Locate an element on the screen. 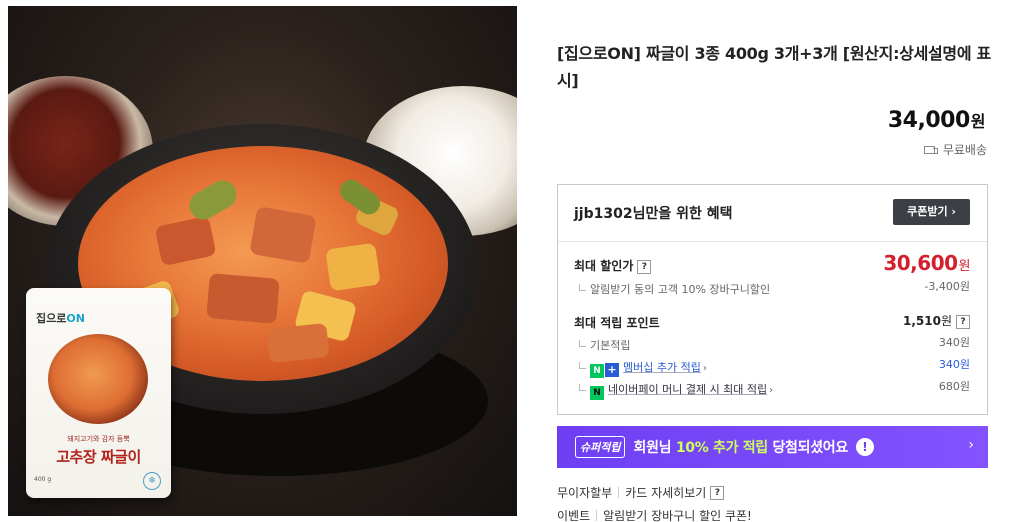 This screenshot has height=522, width=1013. package-photo is located at coordinates (98, 379).